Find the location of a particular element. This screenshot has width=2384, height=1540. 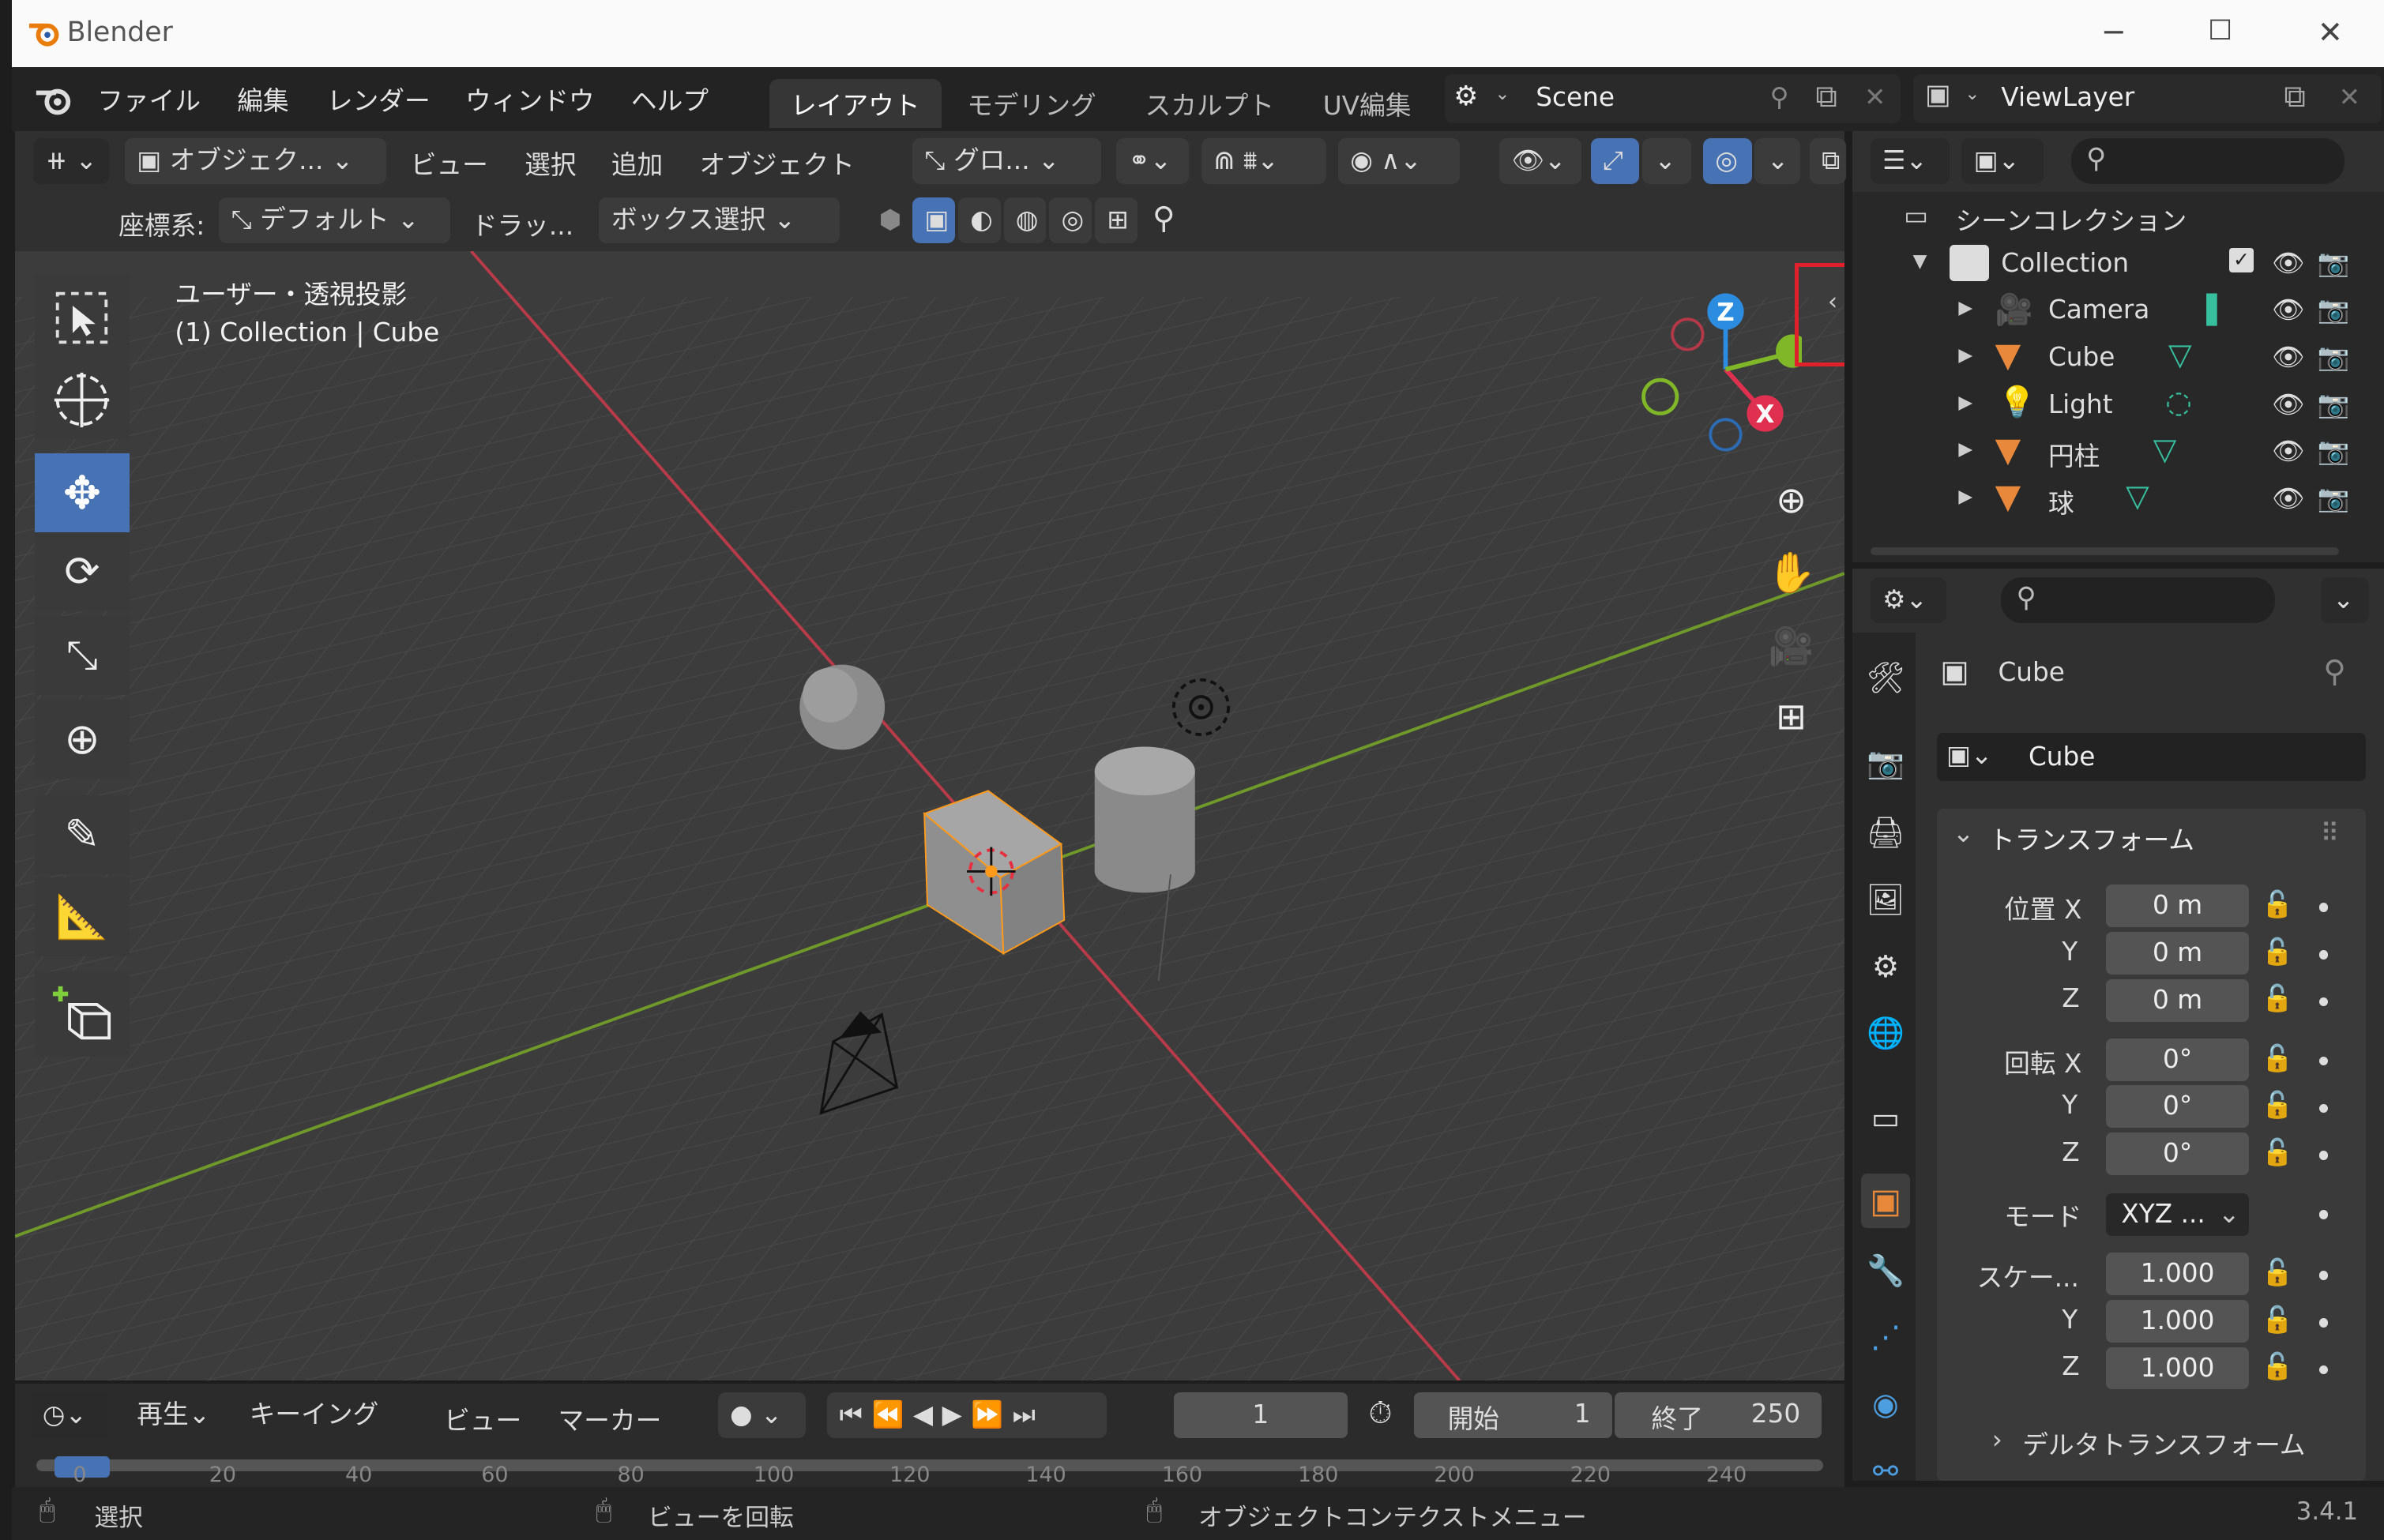

camera-object is located at coordinates (859, 1063).